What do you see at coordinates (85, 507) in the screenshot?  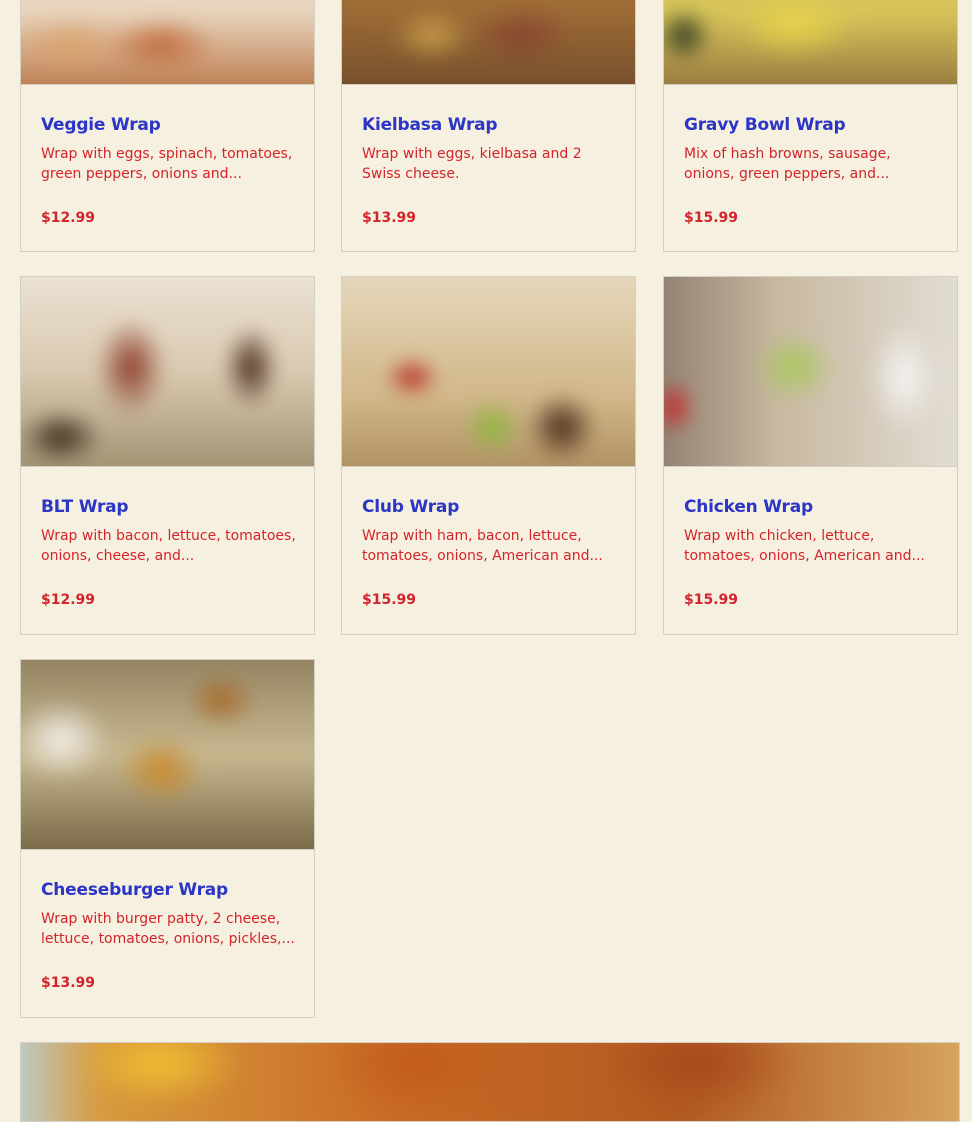 I see `menu-item-title: BLT Wrap` at bounding box center [85, 507].